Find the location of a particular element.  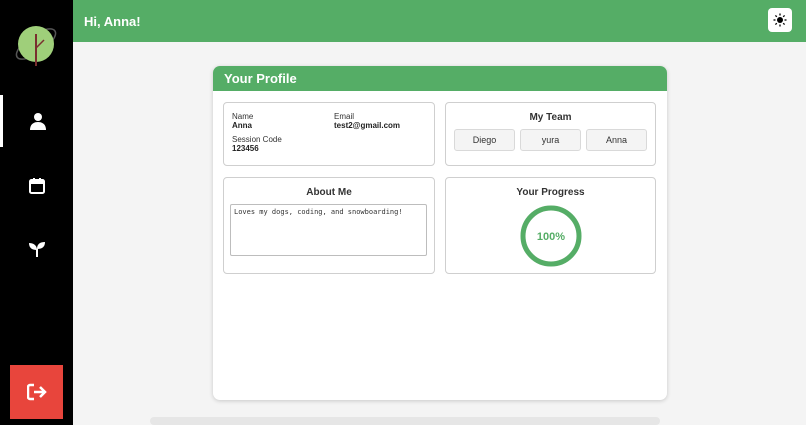

email-label: Email is located at coordinates (344, 116).